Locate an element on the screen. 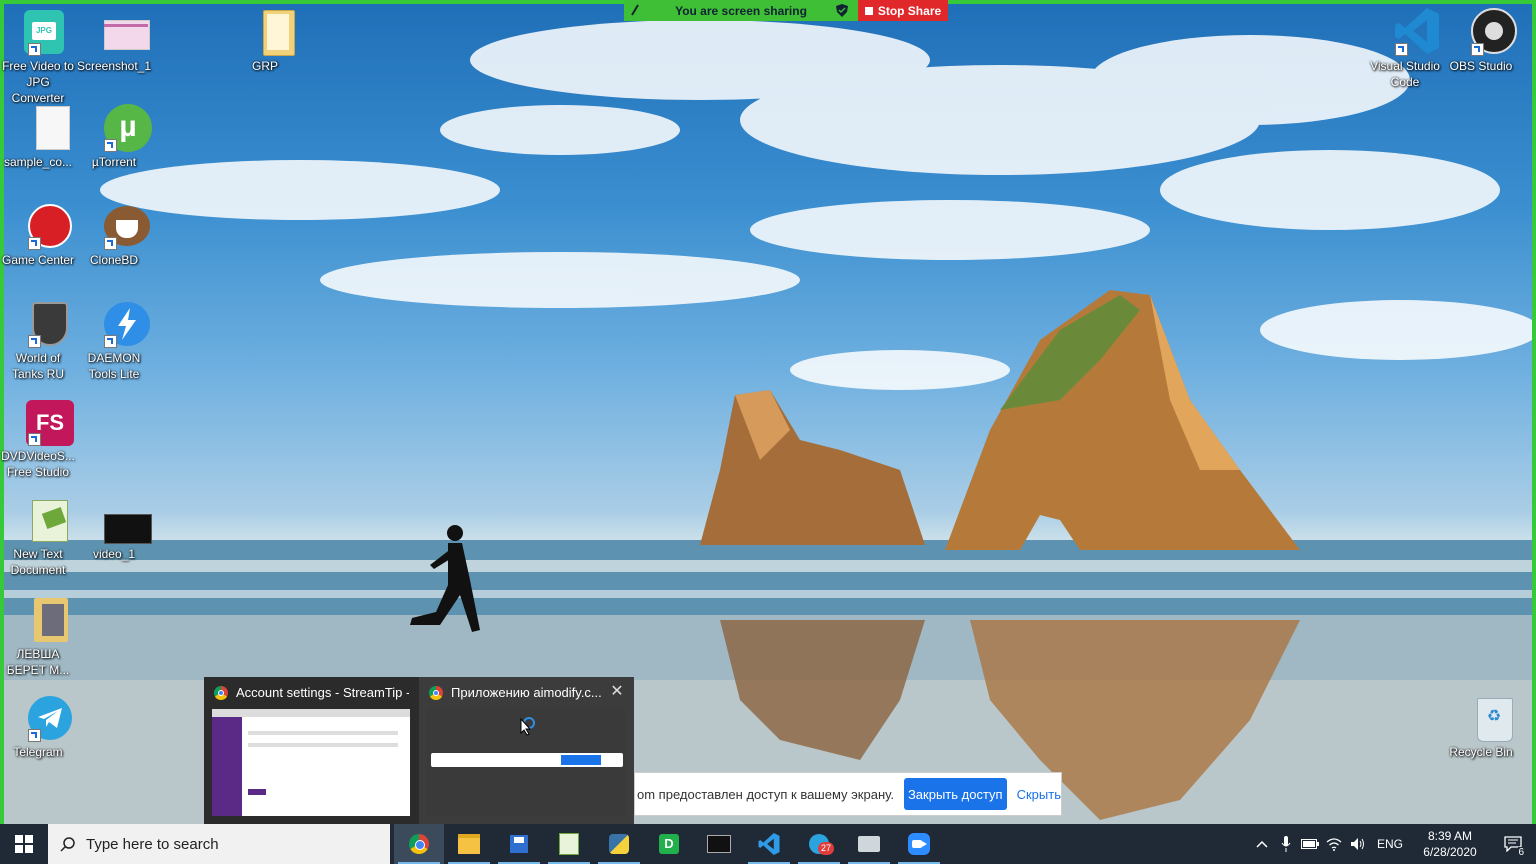 Image resolution: width=1536 pixels, height=864 pixels. search-placeholder: Type here to search is located at coordinates (152, 844).